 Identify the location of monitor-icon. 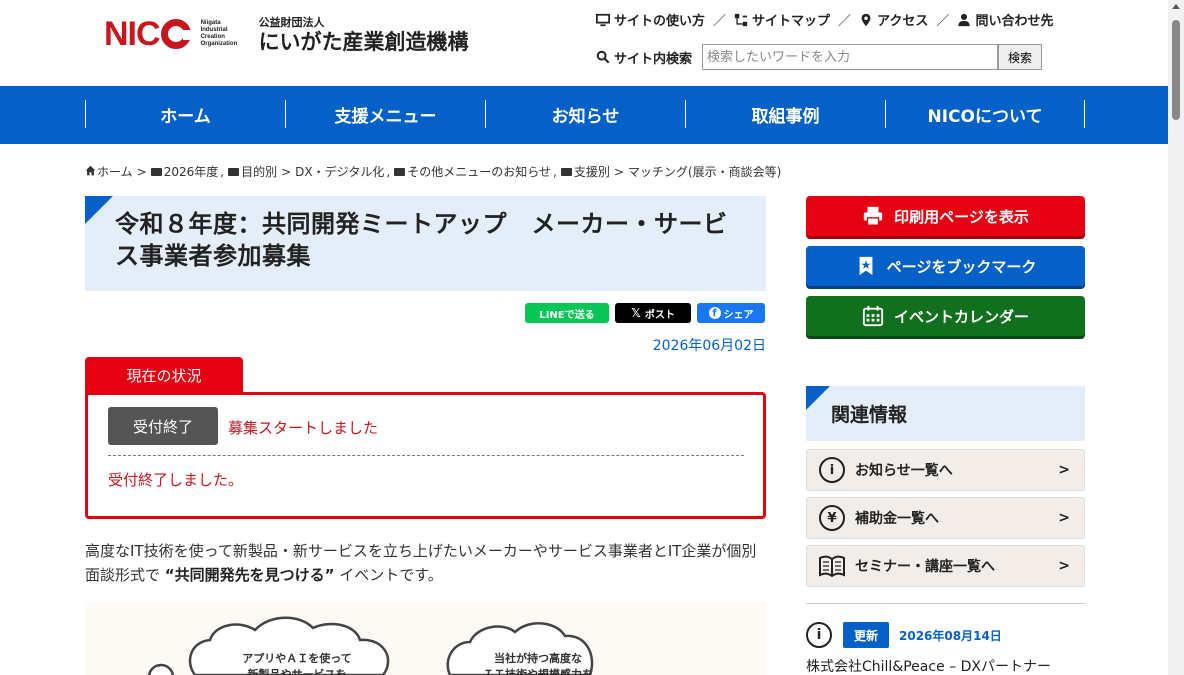
(603, 19).